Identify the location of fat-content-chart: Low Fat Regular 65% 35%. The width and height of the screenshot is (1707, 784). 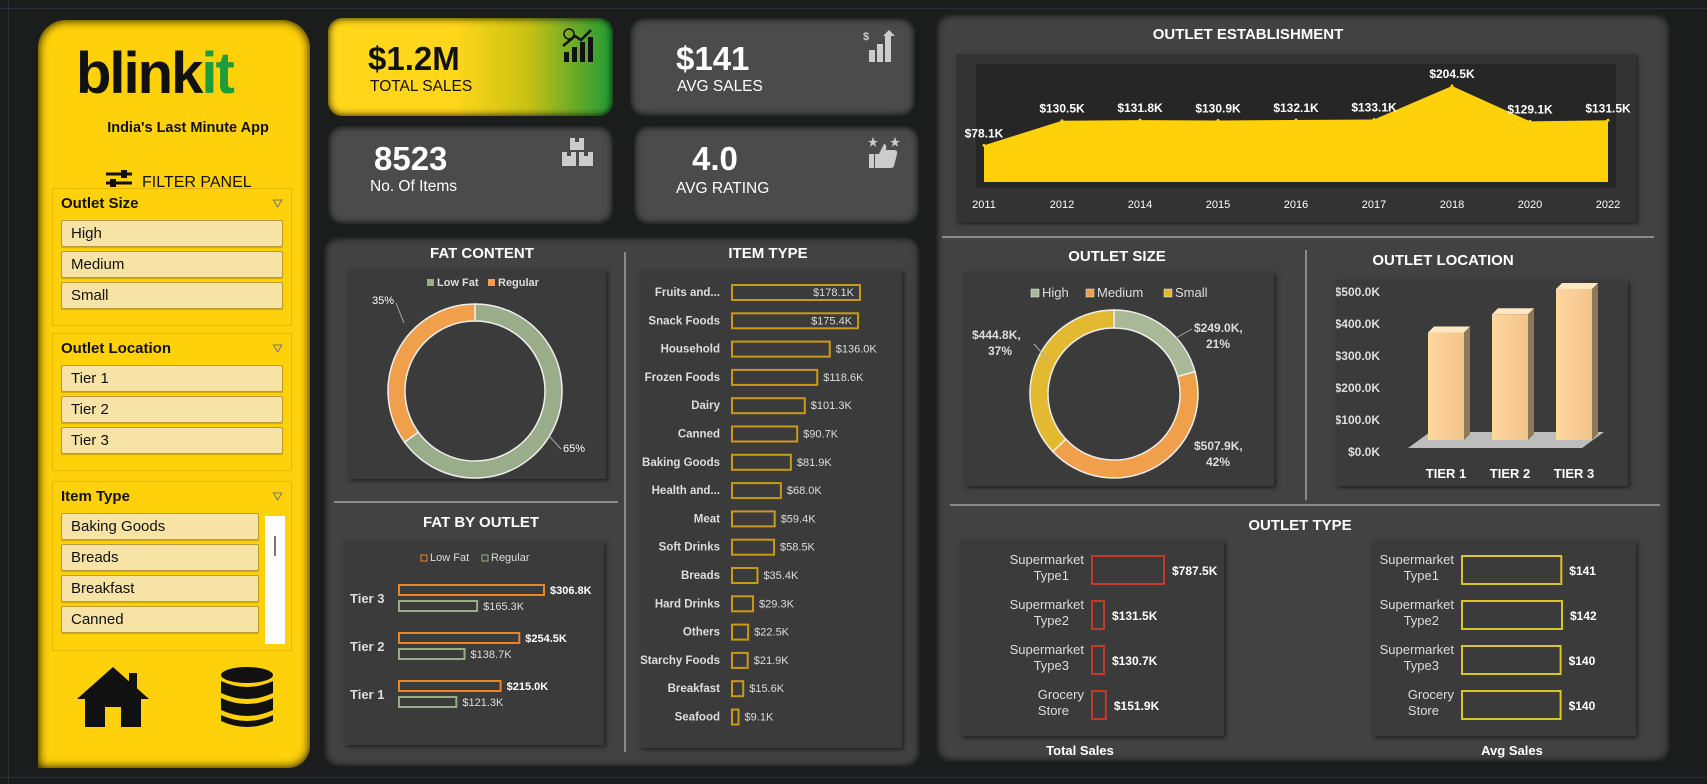
(478, 378).